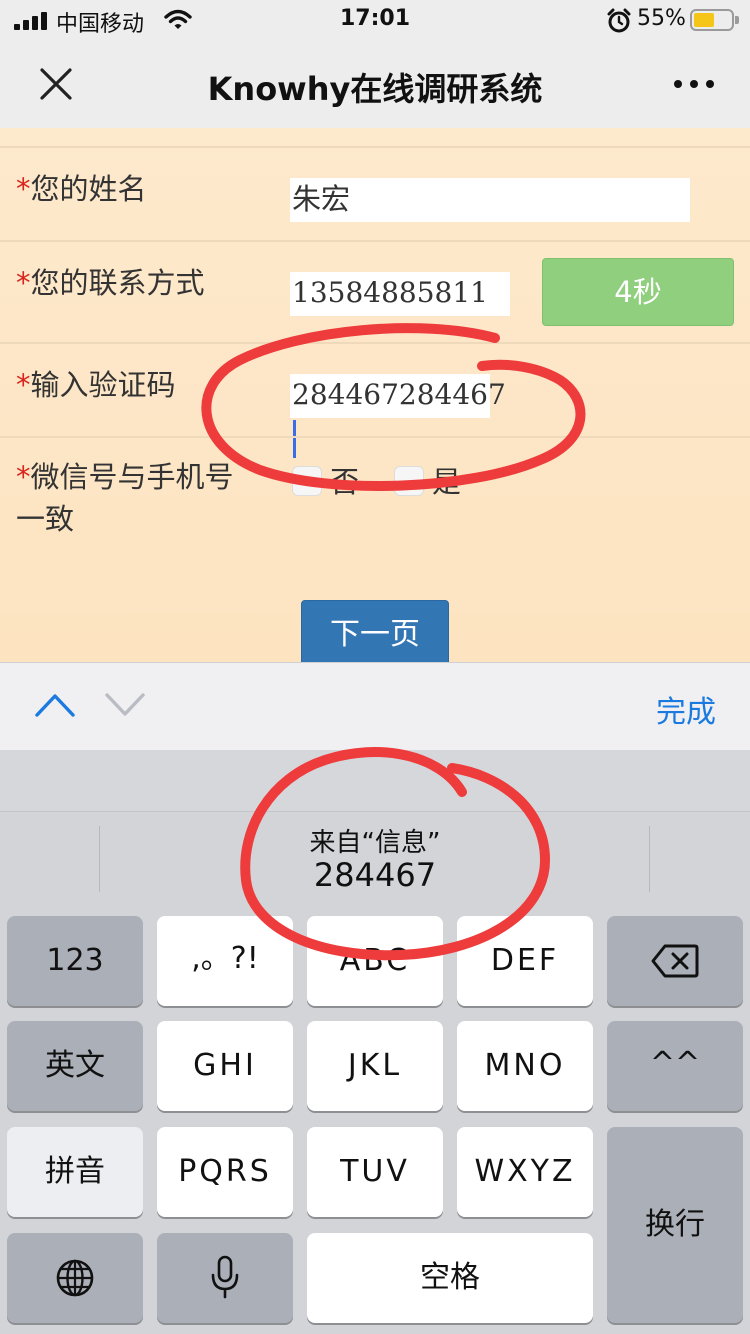  I want to click on name-input: 朱宏, so click(490, 200).